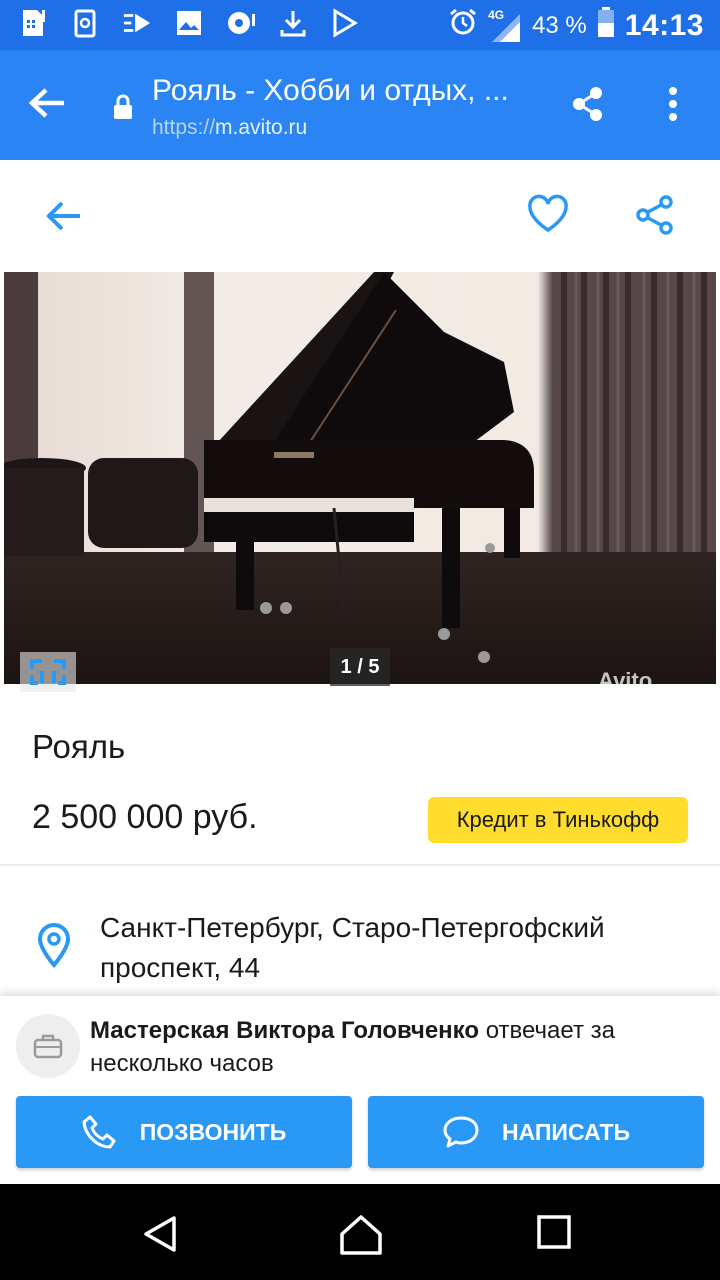 This screenshot has height=1280, width=720. Describe the element at coordinates (145, 817) in the screenshot. I see `listing-price: 2 500 000 руб.` at that location.